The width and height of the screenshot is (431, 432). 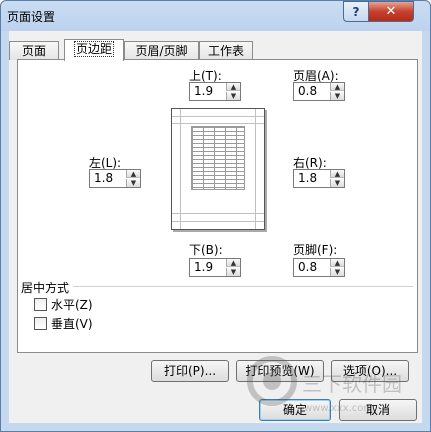 I want to click on close-button: ✕, so click(x=391, y=11).